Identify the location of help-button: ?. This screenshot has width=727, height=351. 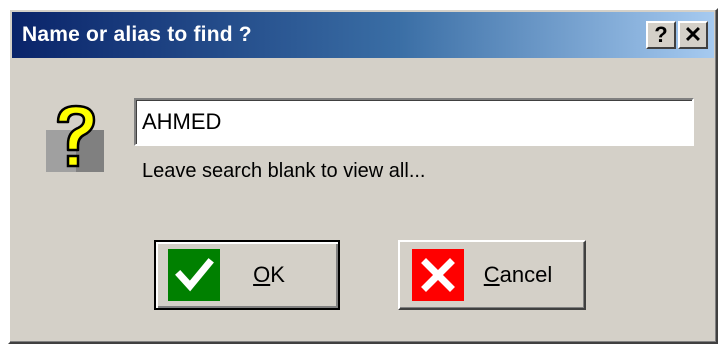
(661, 35).